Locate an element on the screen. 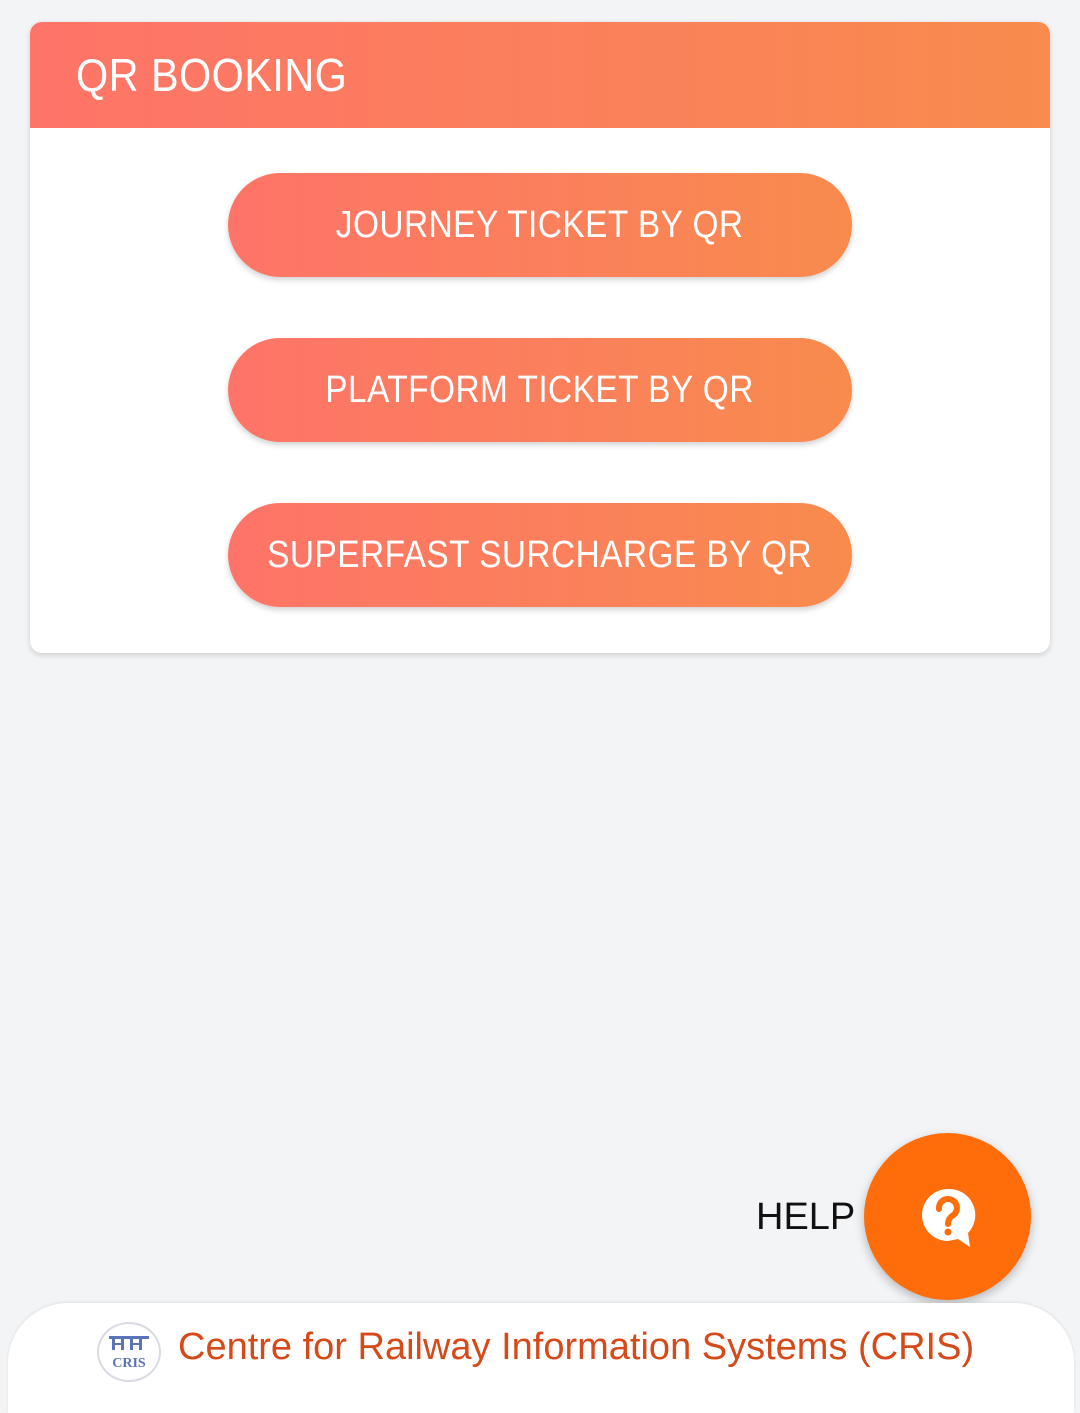 This screenshot has height=1413, width=1080. card-header: QR BOOKING is located at coordinates (540, 75).